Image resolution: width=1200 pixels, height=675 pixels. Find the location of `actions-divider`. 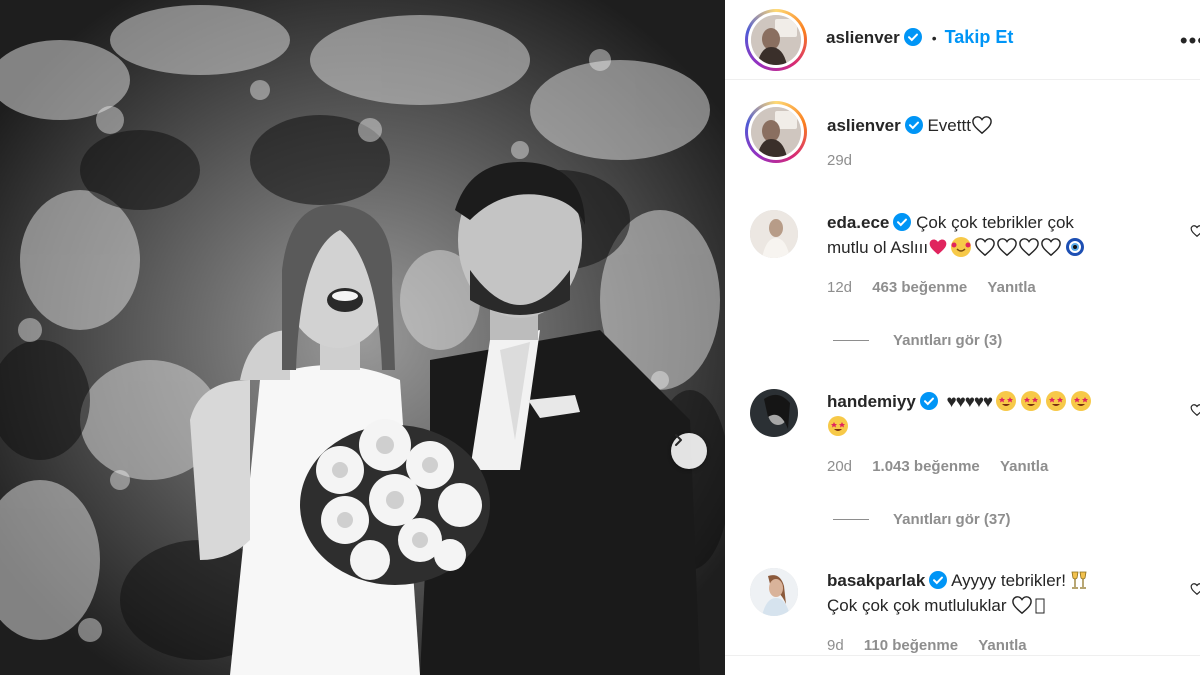

actions-divider is located at coordinates (962, 655).